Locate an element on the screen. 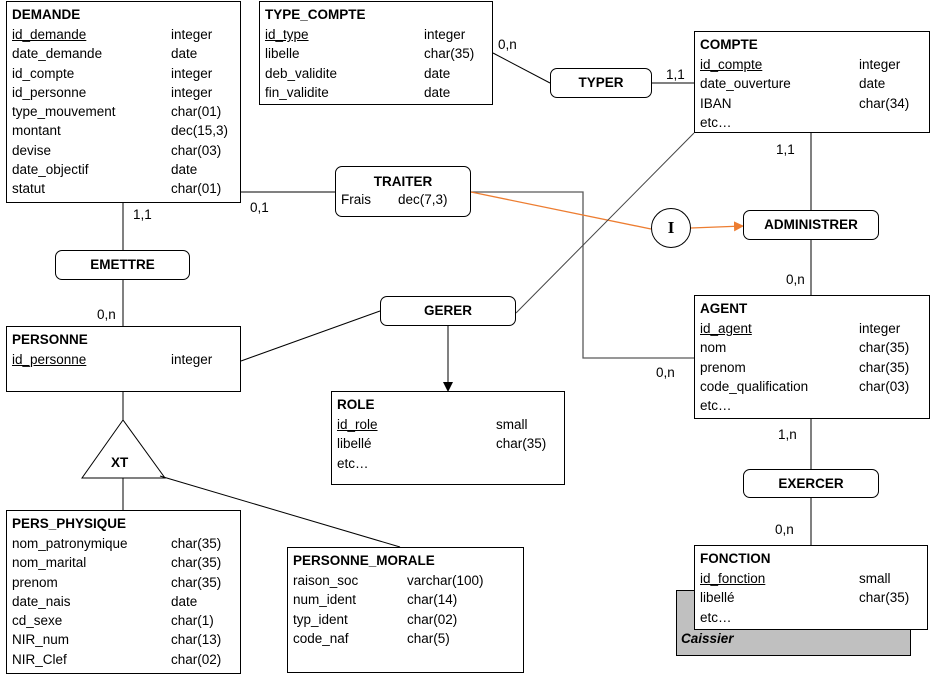 This screenshot has width=947, height=677. attribute-row: date_ouverture date is located at coordinates (812, 83).